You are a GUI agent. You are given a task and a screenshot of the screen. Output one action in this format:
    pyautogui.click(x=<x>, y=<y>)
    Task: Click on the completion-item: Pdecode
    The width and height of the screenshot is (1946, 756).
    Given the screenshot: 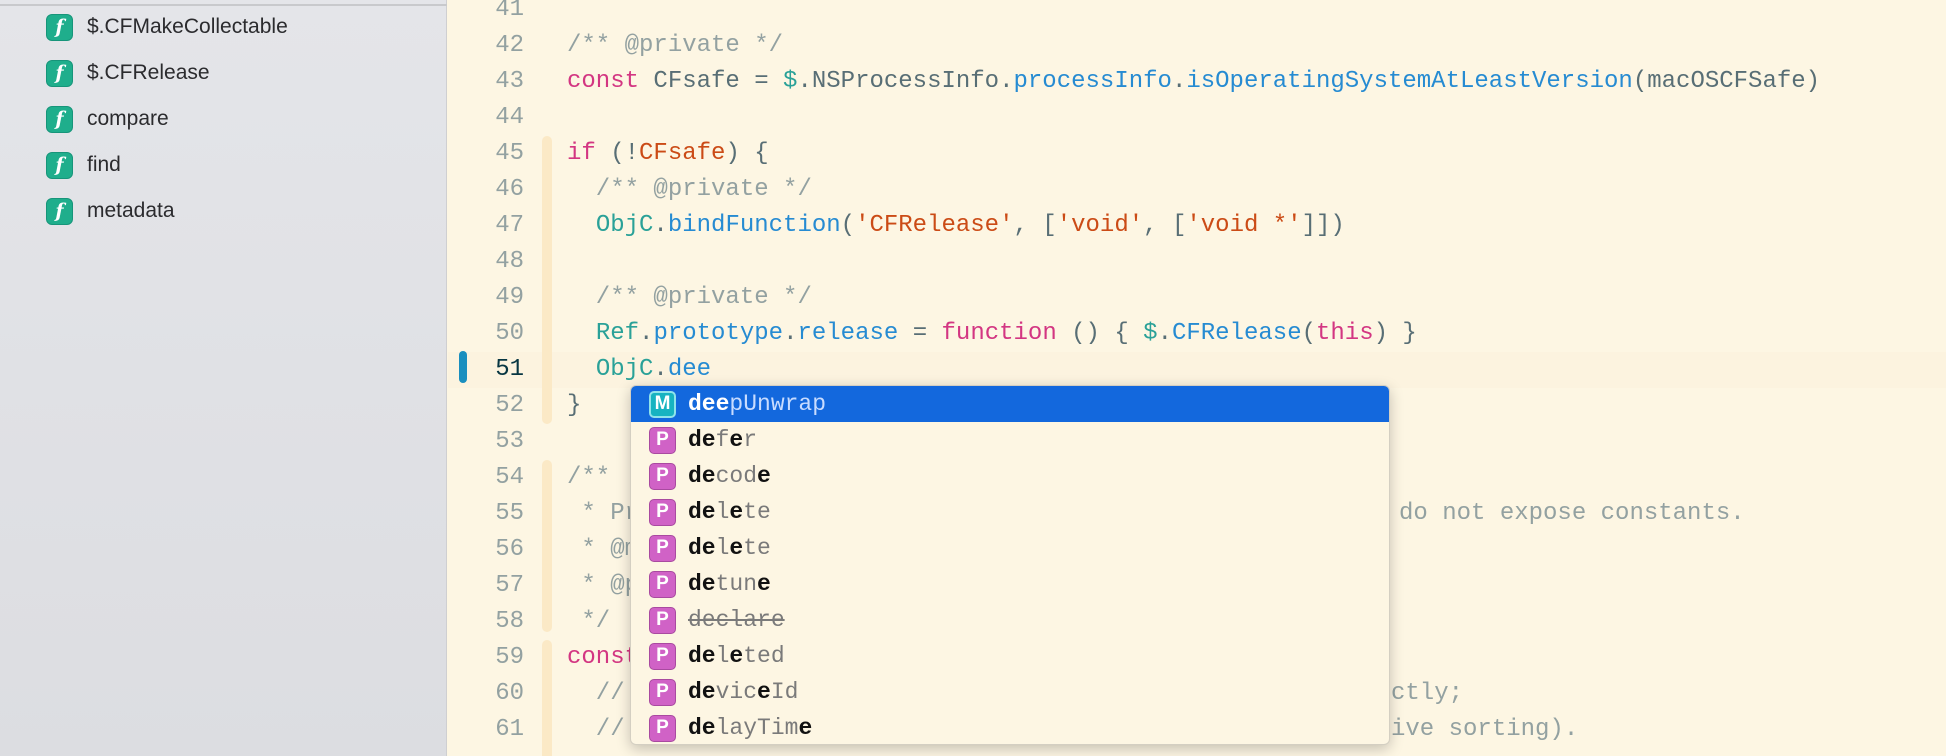 What is the action you would take?
    pyautogui.click(x=1010, y=476)
    